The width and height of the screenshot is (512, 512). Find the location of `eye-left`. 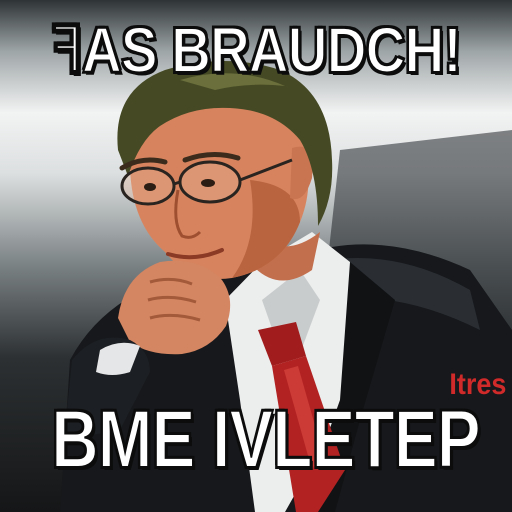

eye-left is located at coordinates (150, 187).